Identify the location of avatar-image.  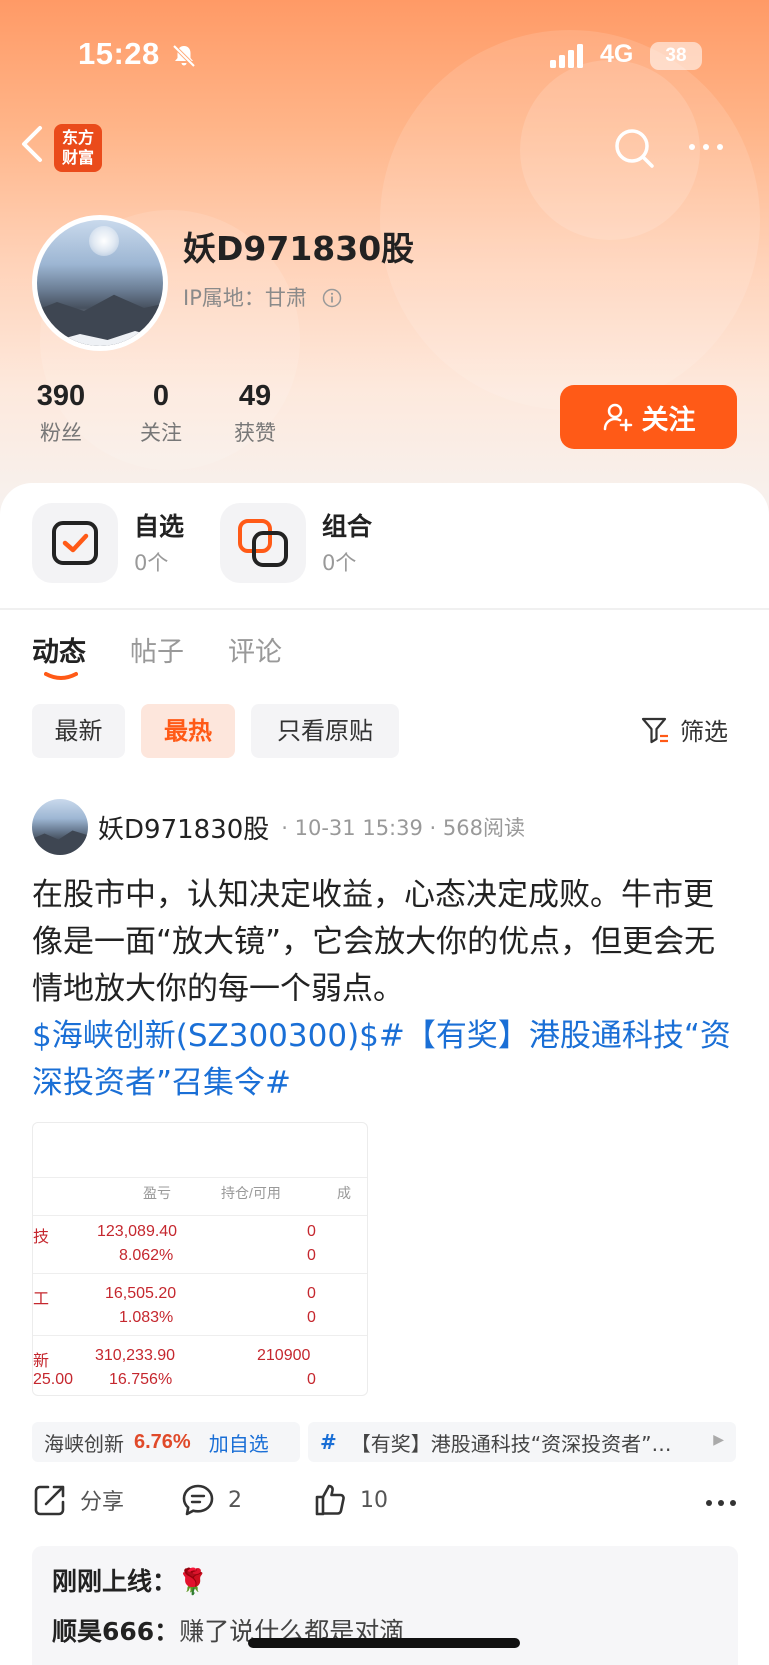
(100, 283).